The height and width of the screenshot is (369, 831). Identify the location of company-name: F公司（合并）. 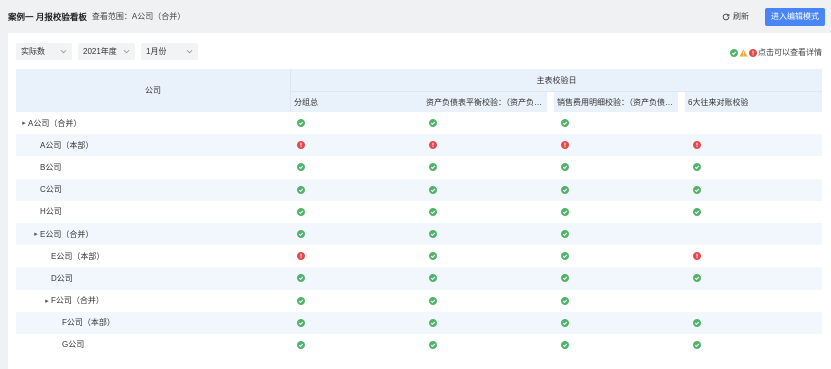
(77, 301).